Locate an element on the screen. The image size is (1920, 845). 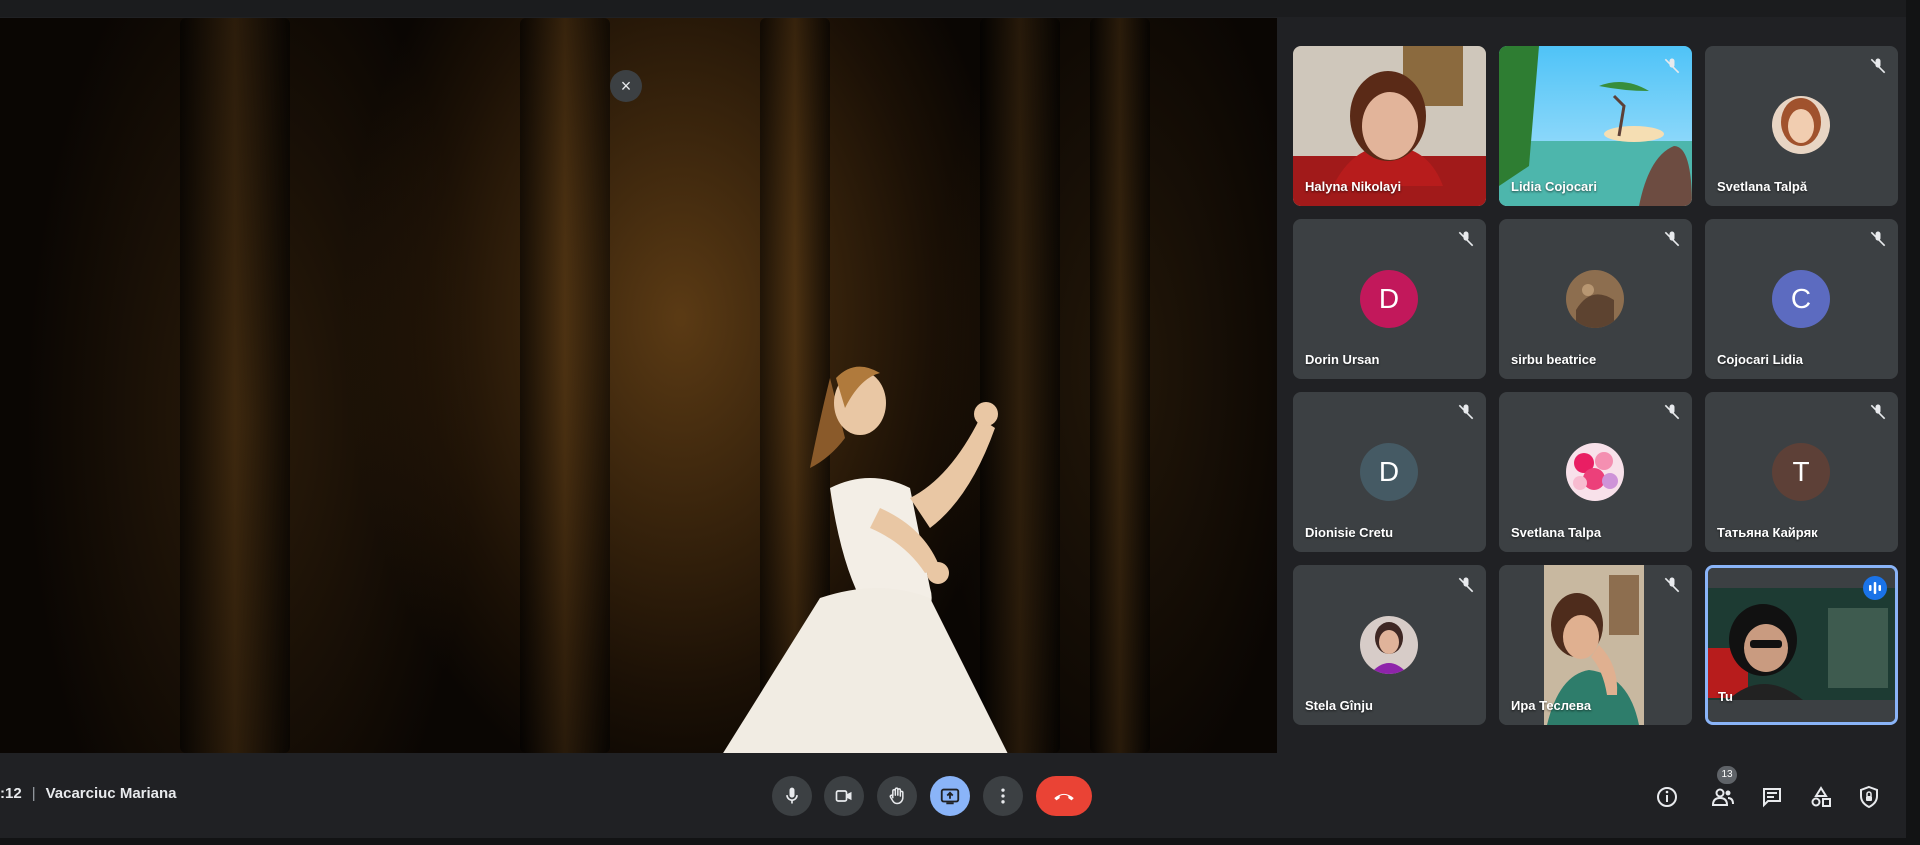
host-controls-icon is located at coordinates (1869, 797).